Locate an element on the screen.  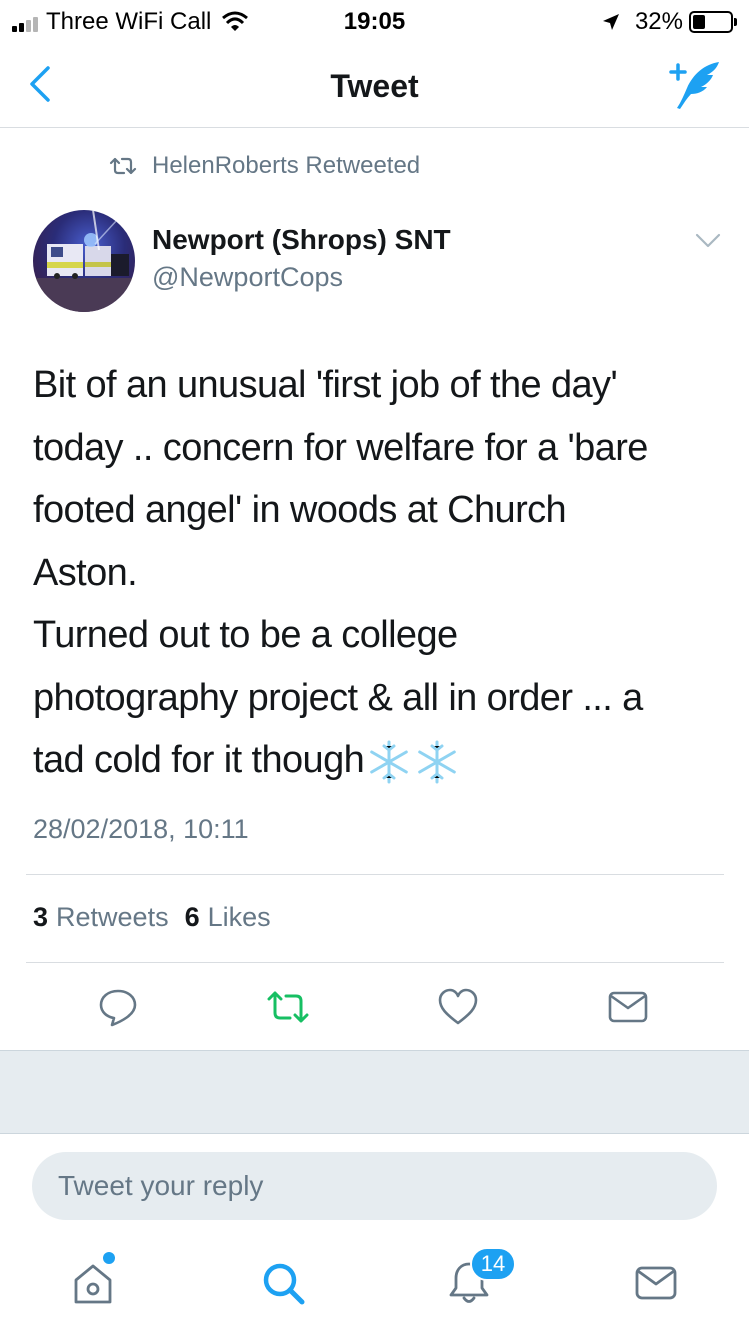
like-icon is located at coordinates (458, 1007).